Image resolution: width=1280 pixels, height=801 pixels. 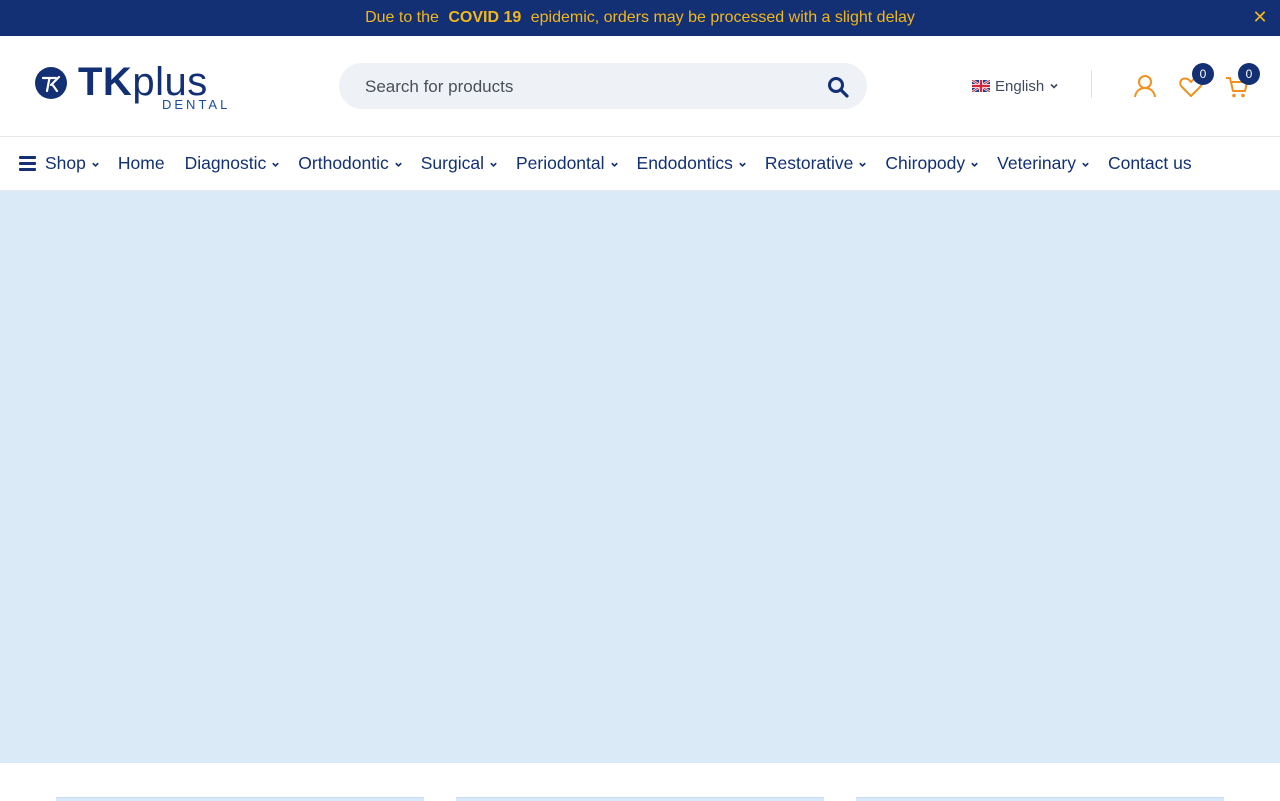 I want to click on uk-flag-icon, so click(x=981, y=86).